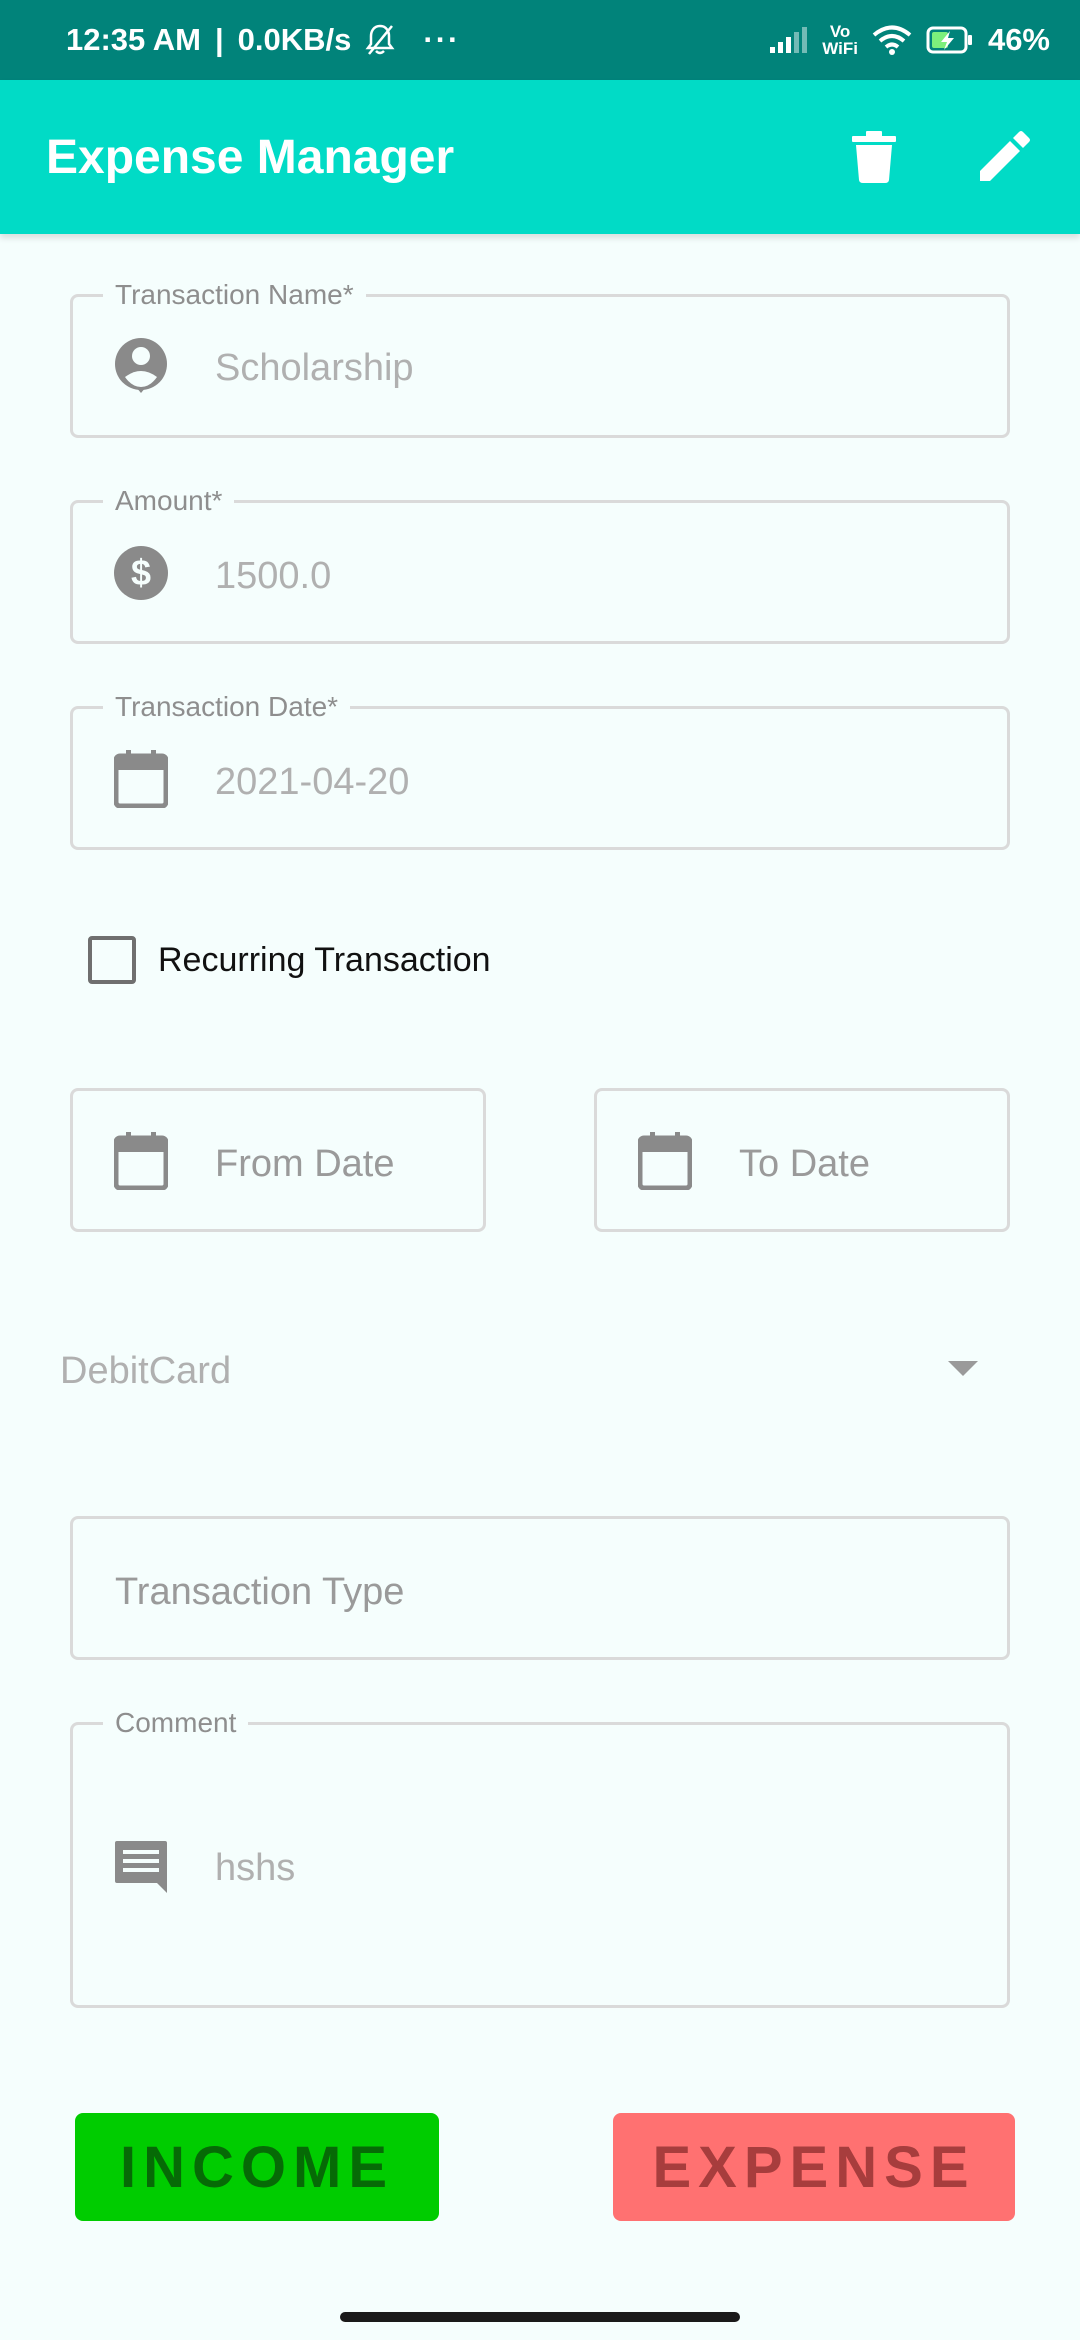 This screenshot has height=2340, width=1080. What do you see at coordinates (788, 40) in the screenshot?
I see `signal-icon` at bounding box center [788, 40].